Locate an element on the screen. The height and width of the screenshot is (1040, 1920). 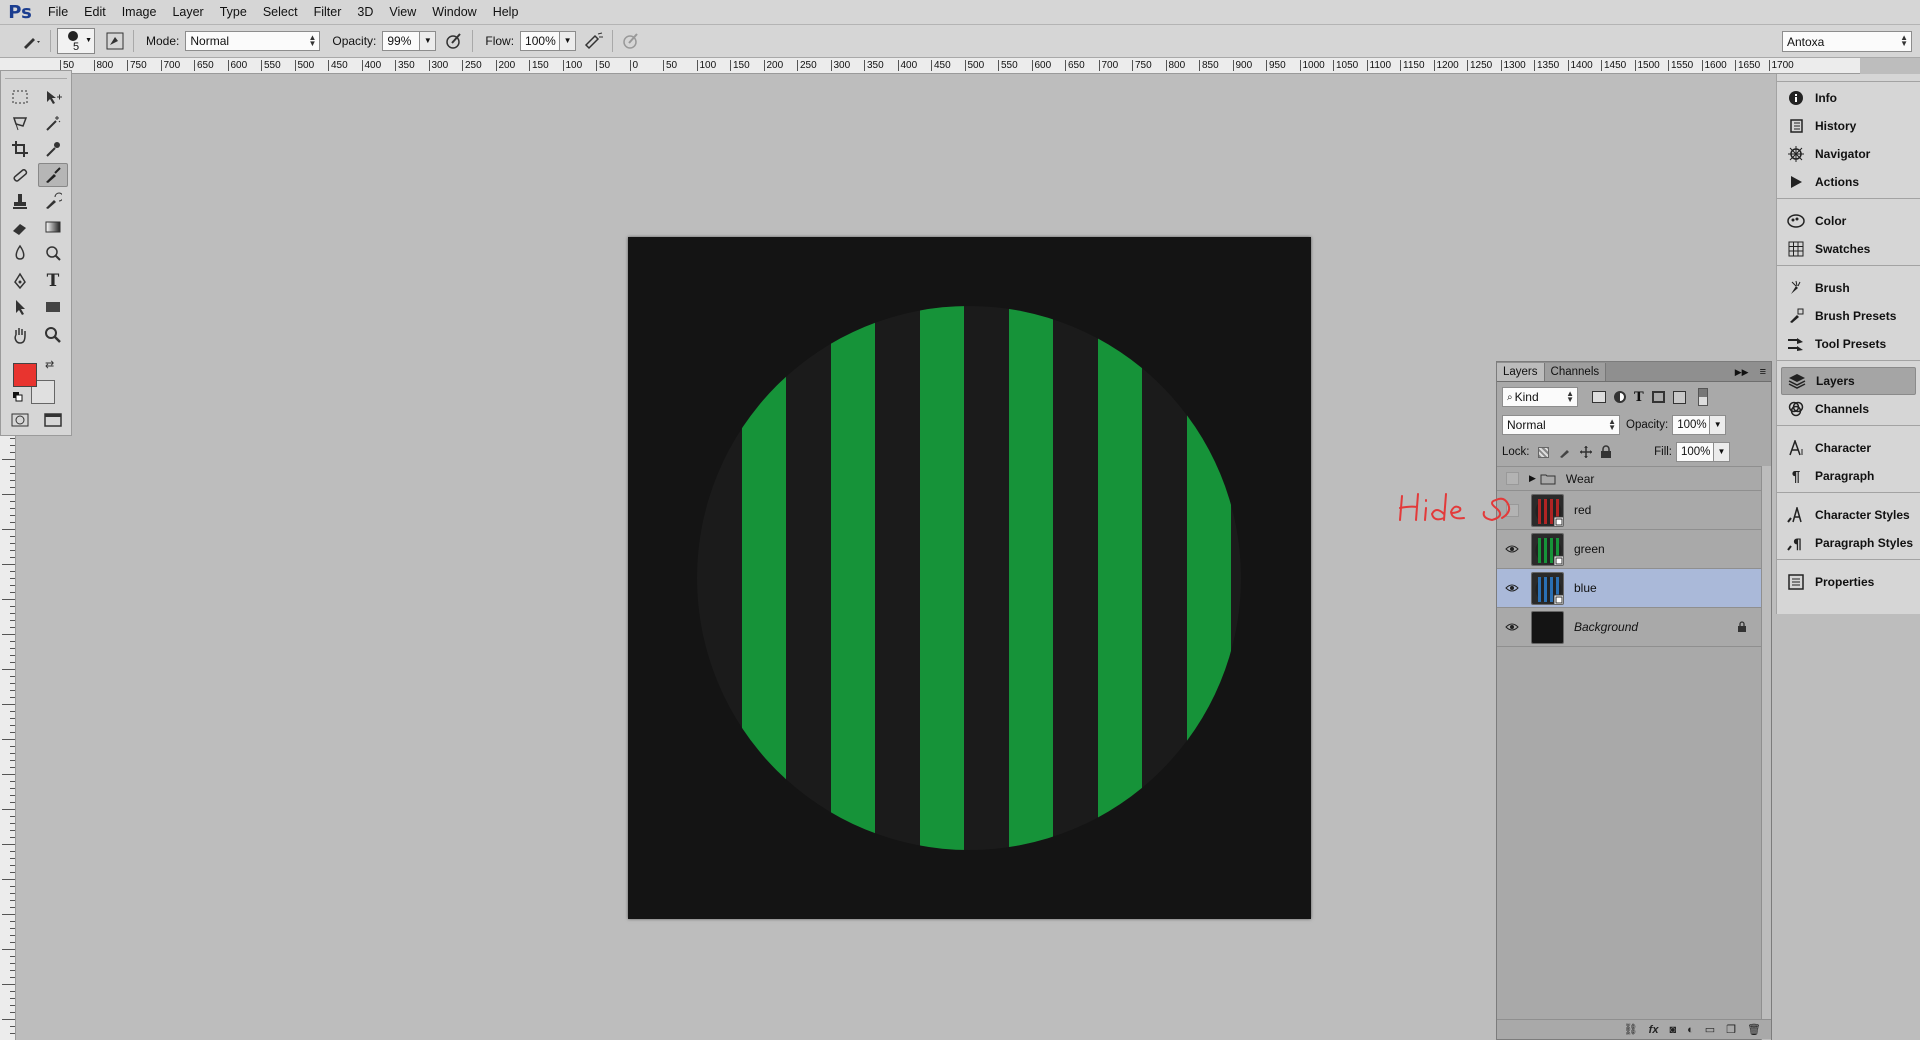
default-colors-icon is located at coordinates (18, 397).